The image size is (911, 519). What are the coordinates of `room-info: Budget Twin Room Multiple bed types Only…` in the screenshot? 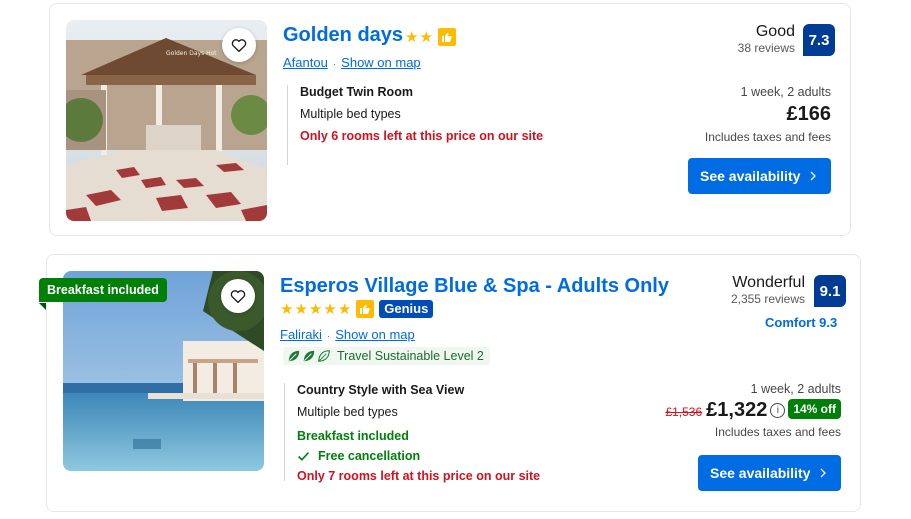 It's located at (415, 125).